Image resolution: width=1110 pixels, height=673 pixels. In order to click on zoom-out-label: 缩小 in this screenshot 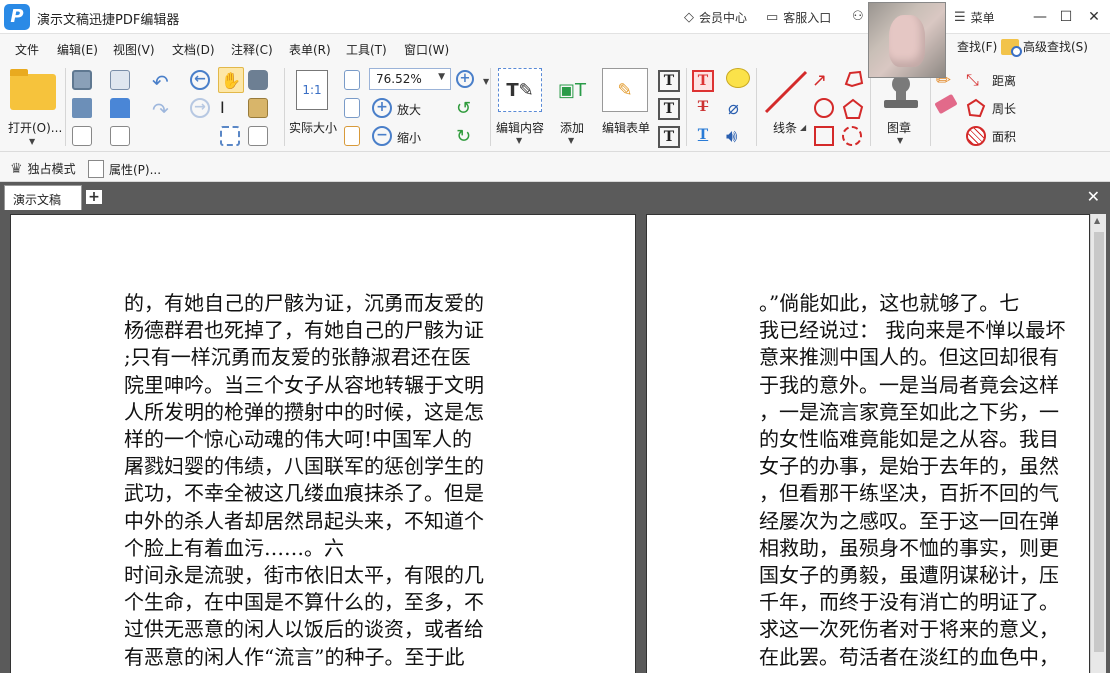, I will do `click(409, 137)`.